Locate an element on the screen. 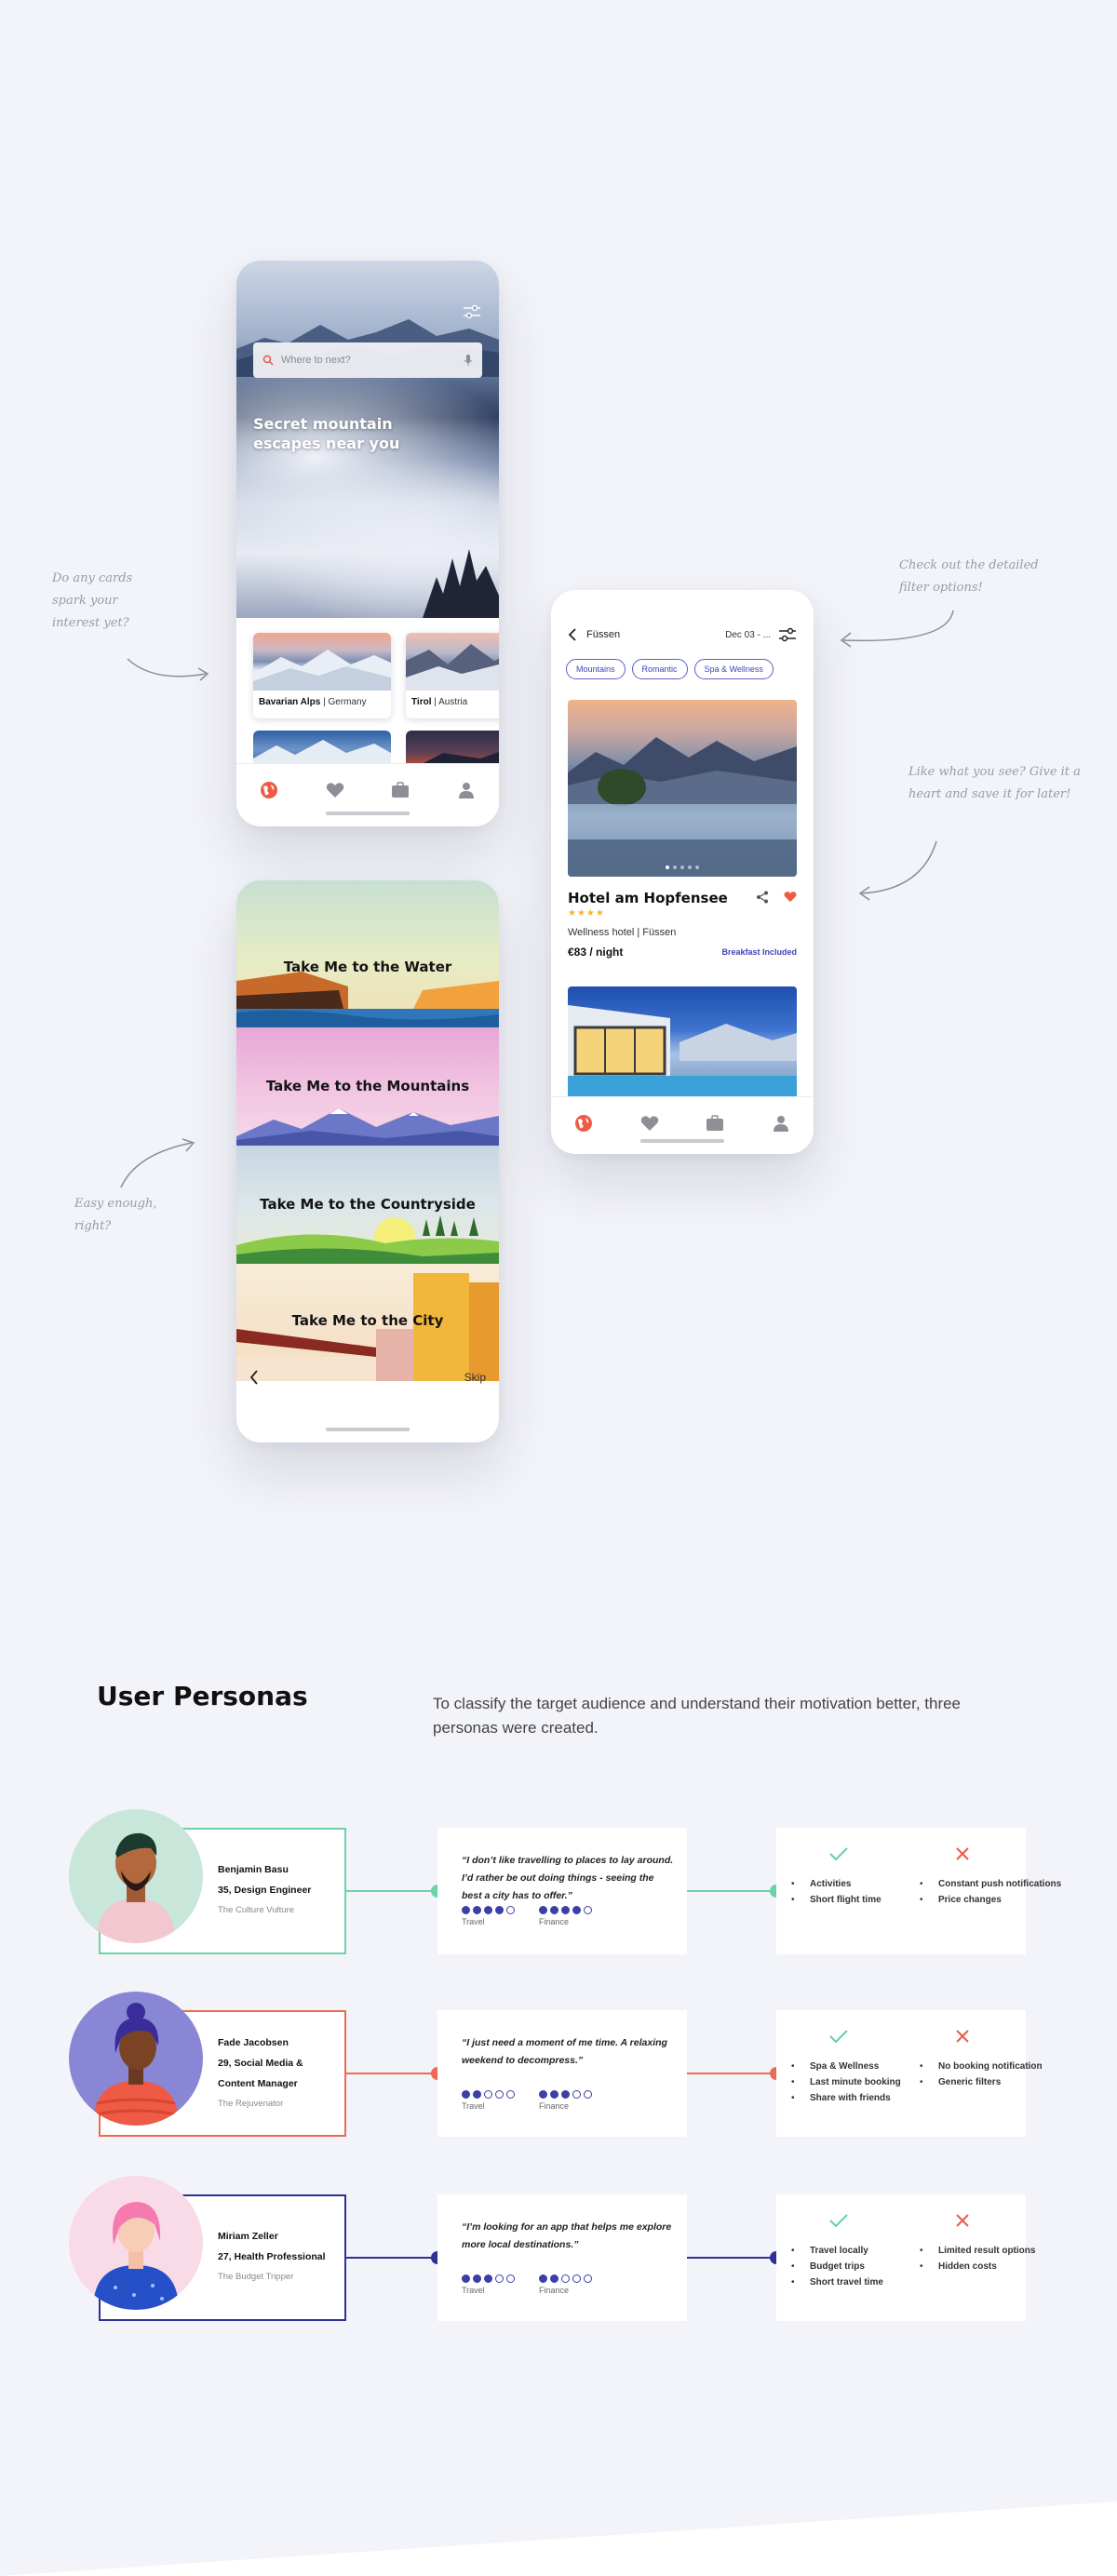 The image size is (1117, 2576). list-item: Limited result options is located at coordinates (964, 2251).